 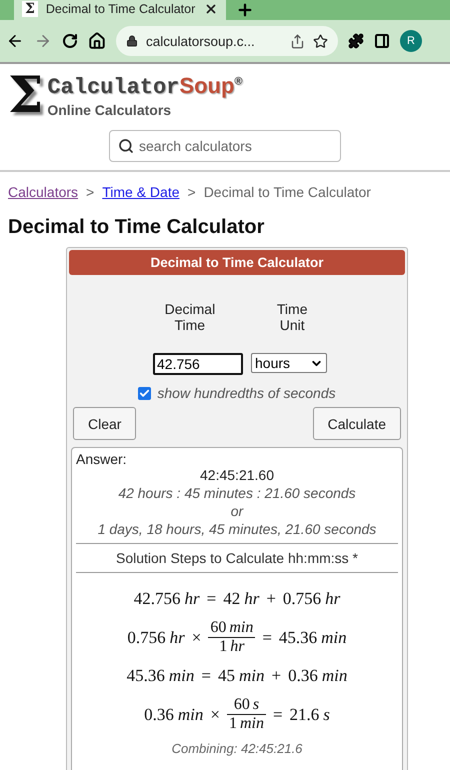 I want to click on breadcrumb-link: Time & Date, so click(x=141, y=192).